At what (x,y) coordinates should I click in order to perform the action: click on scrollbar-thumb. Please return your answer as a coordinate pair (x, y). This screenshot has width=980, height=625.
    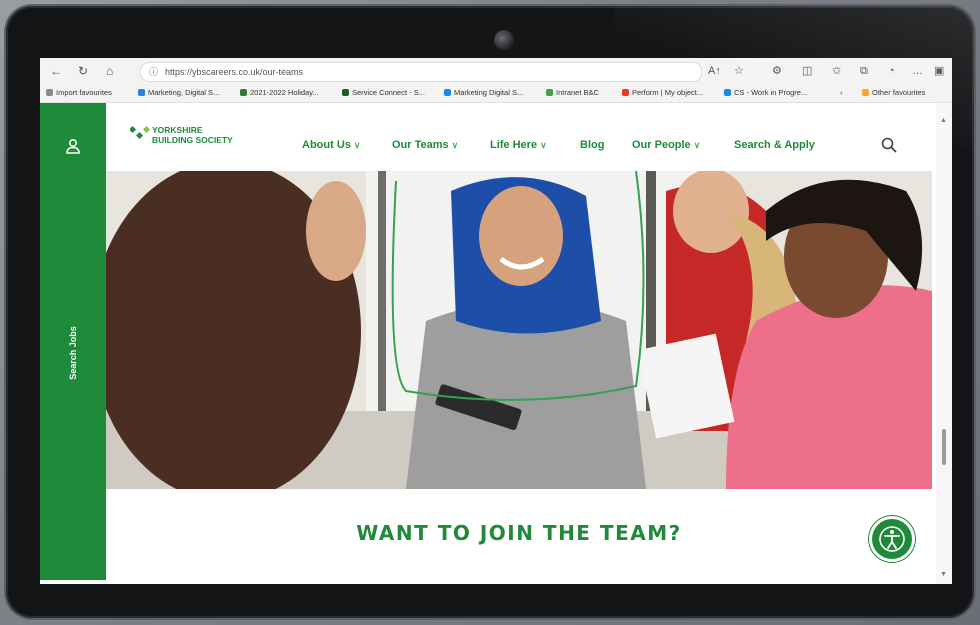
    Looking at the image, I should click on (944, 447).